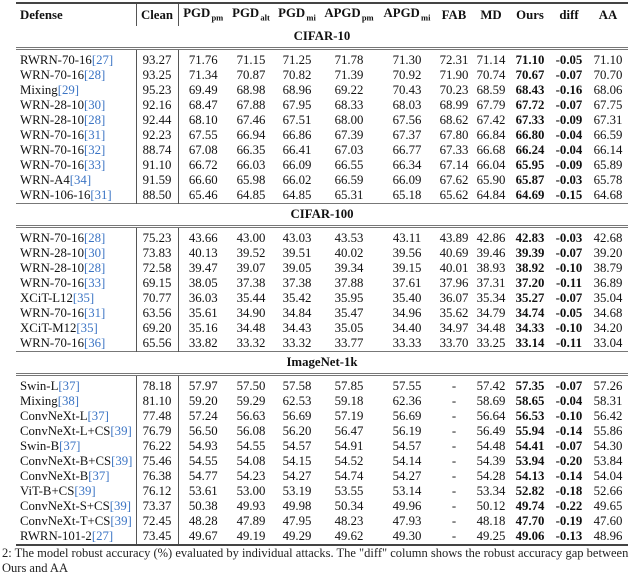 The height and width of the screenshot is (576, 640). Describe the element at coordinates (530, 180) in the screenshot. I see `cell-ours: 65.87` at that location.